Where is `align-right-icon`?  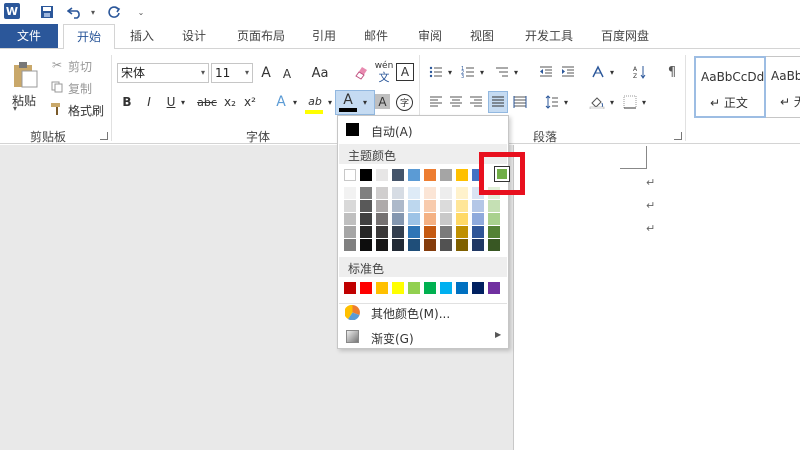 align-right-icon is located at coordinates (476, 102).